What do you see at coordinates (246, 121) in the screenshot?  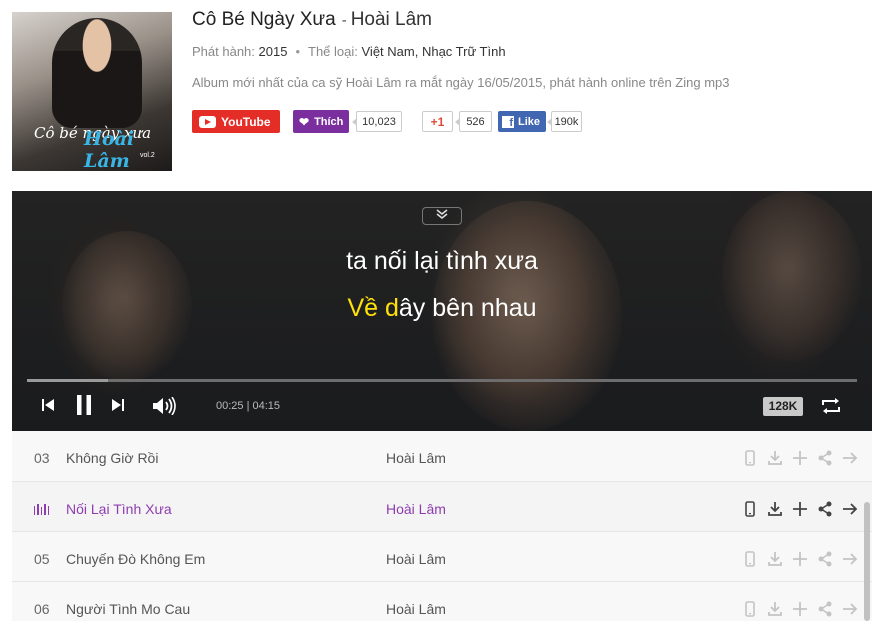 I see `youtube-label: YouTube` at bounding box center [246, 121].